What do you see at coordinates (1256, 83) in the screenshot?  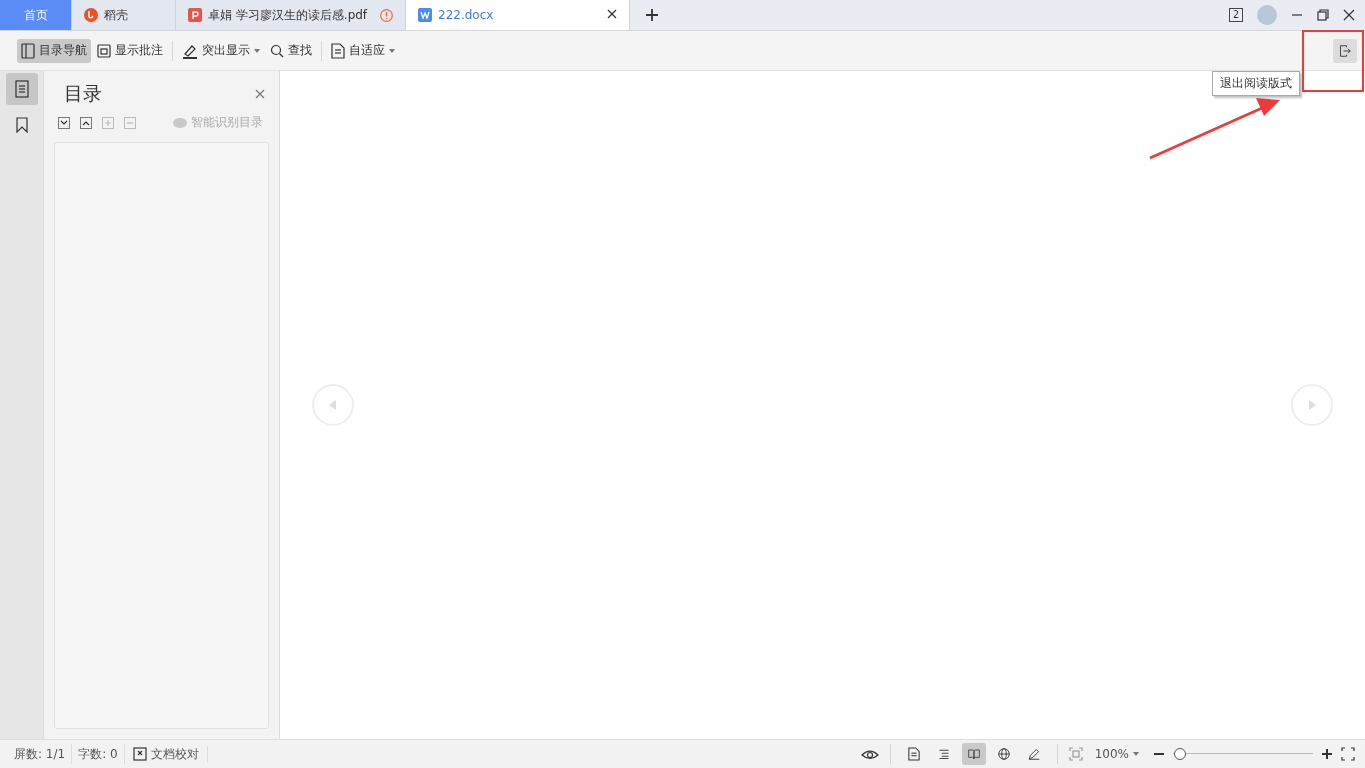 I see `tooltip: 退出阅读版式` at bounding box center [1256, 83].